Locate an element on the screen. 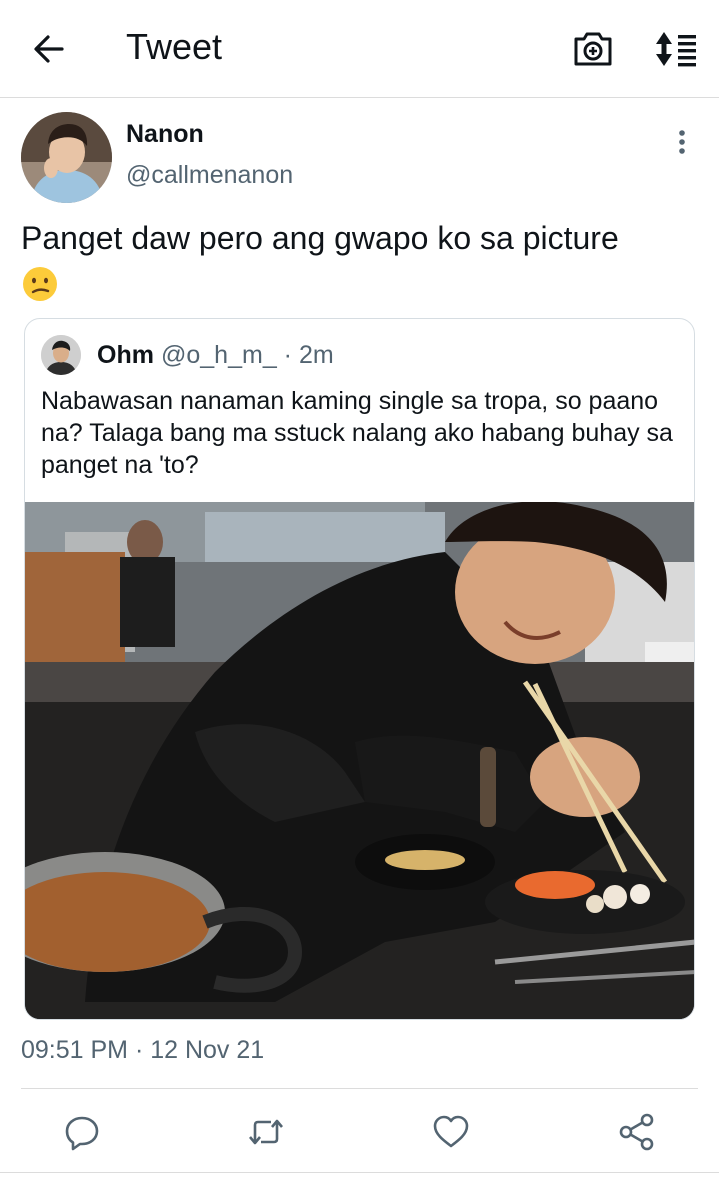  share-button is located at coordinates (637, 1132).